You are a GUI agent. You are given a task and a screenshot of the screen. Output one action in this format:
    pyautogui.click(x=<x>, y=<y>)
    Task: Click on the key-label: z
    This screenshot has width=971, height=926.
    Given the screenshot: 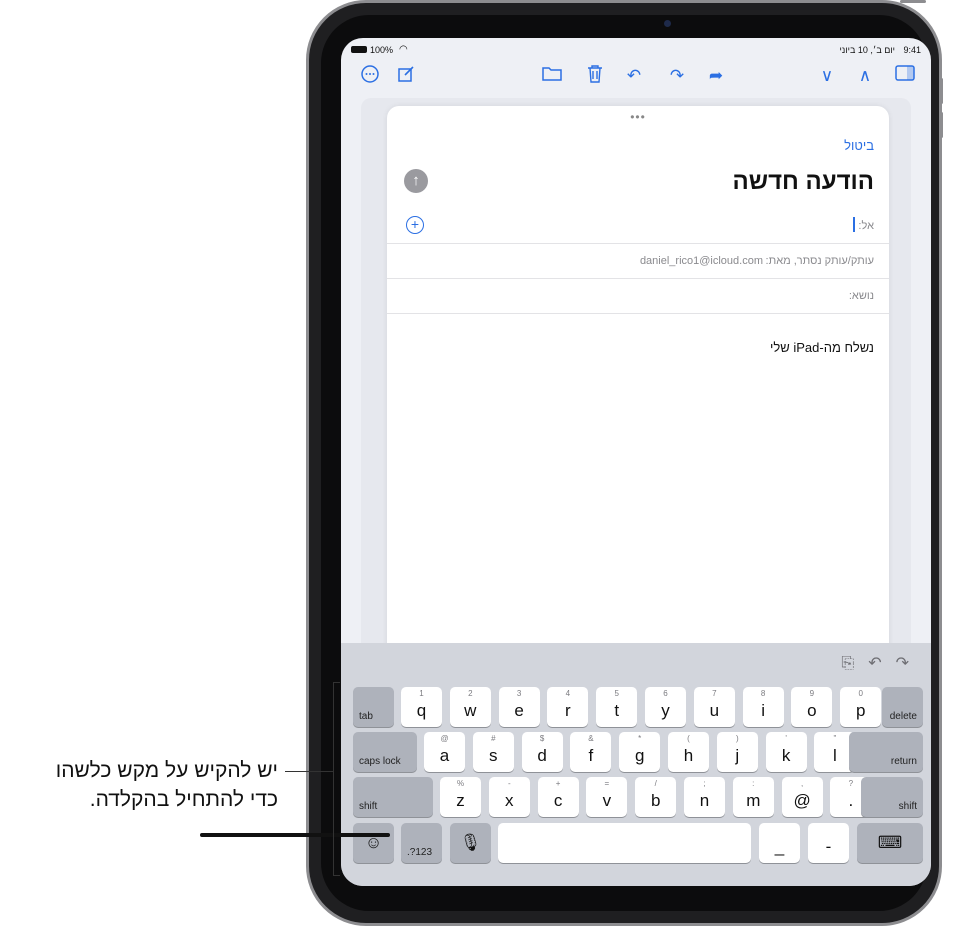 What is the action you would take?
    pyautogui.click(x=460, y=800)
    